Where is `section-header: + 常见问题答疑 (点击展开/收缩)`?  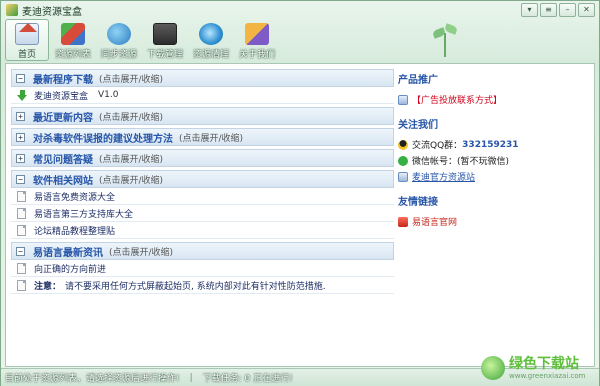
section-header: + 常见问题答疑 (点击展开/收缩) is located at coordinates (202, 158).